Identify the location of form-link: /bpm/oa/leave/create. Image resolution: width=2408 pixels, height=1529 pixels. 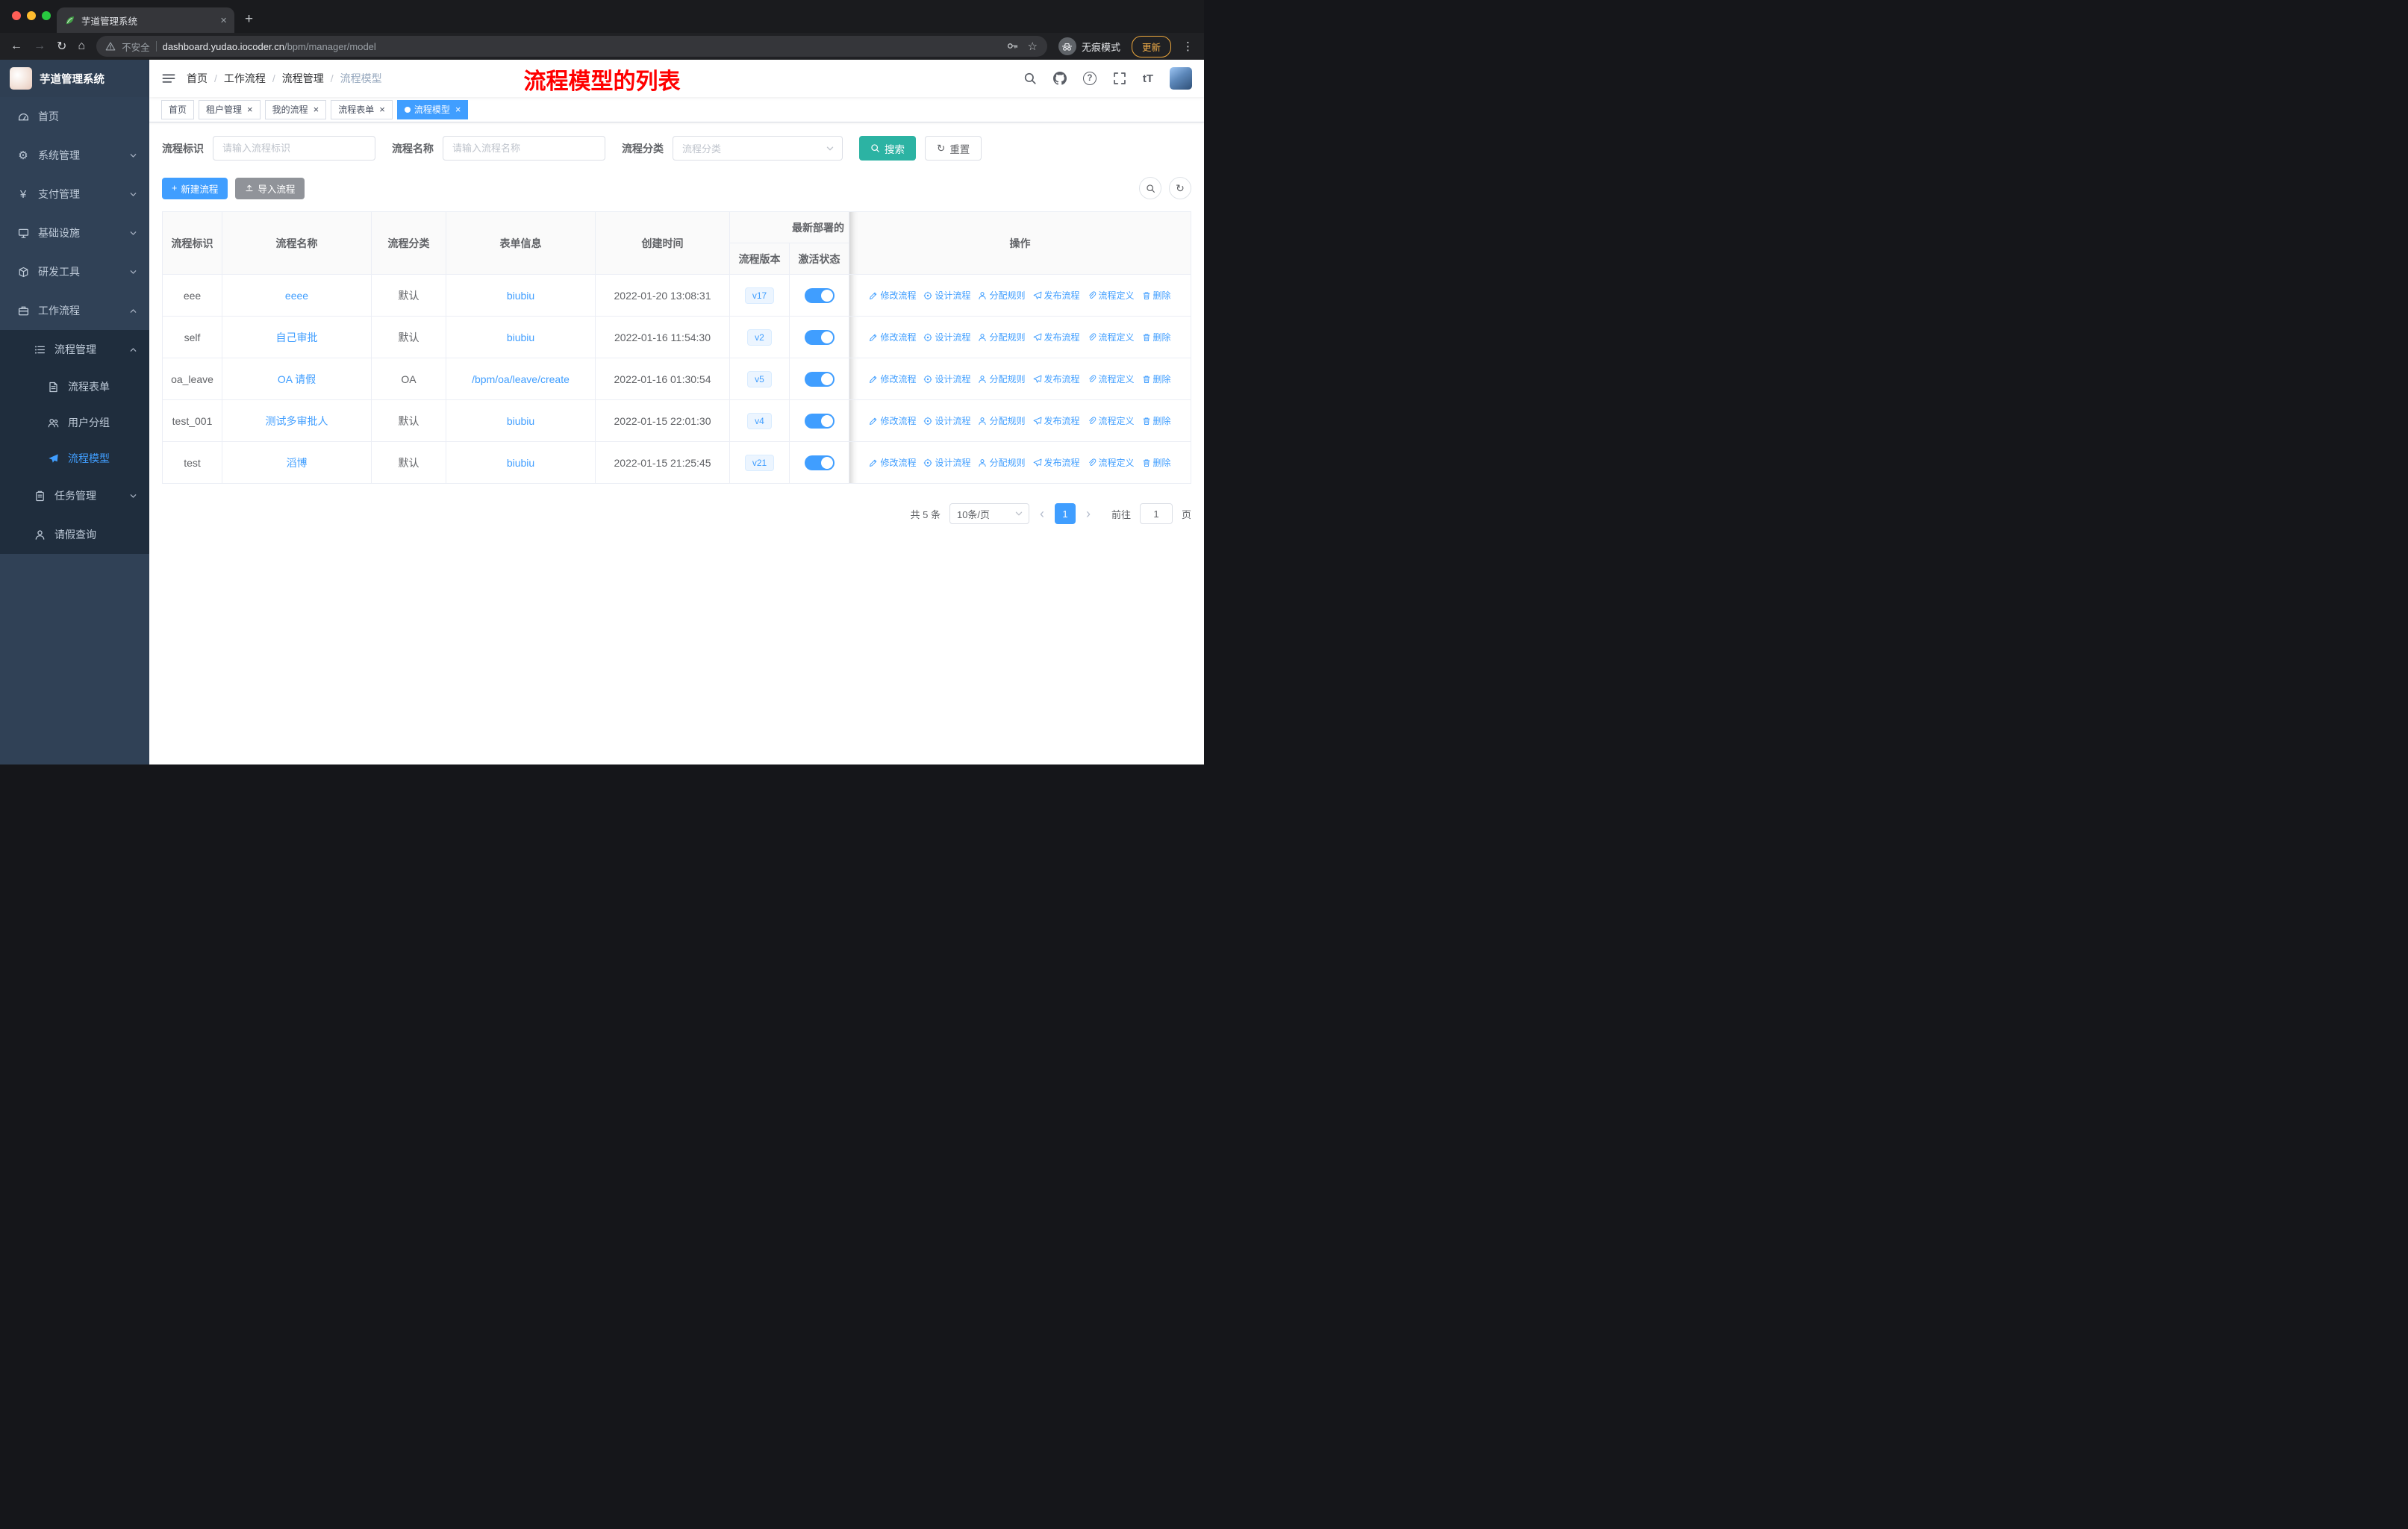
(521, 379).